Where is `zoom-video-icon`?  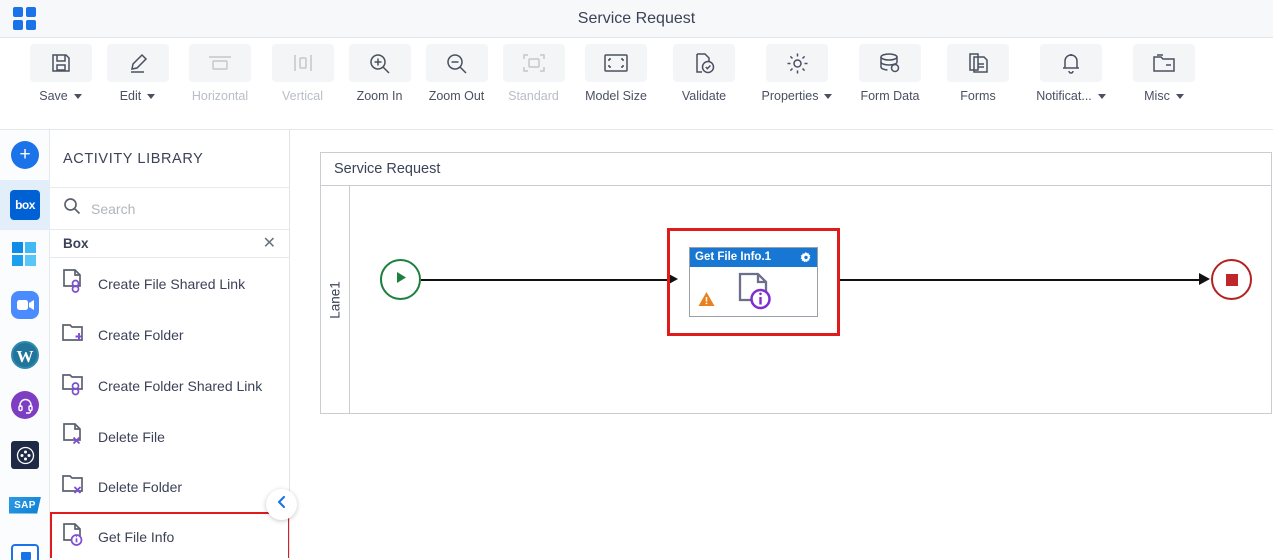
zoom-video-icon is located at coordinates (25, 305).